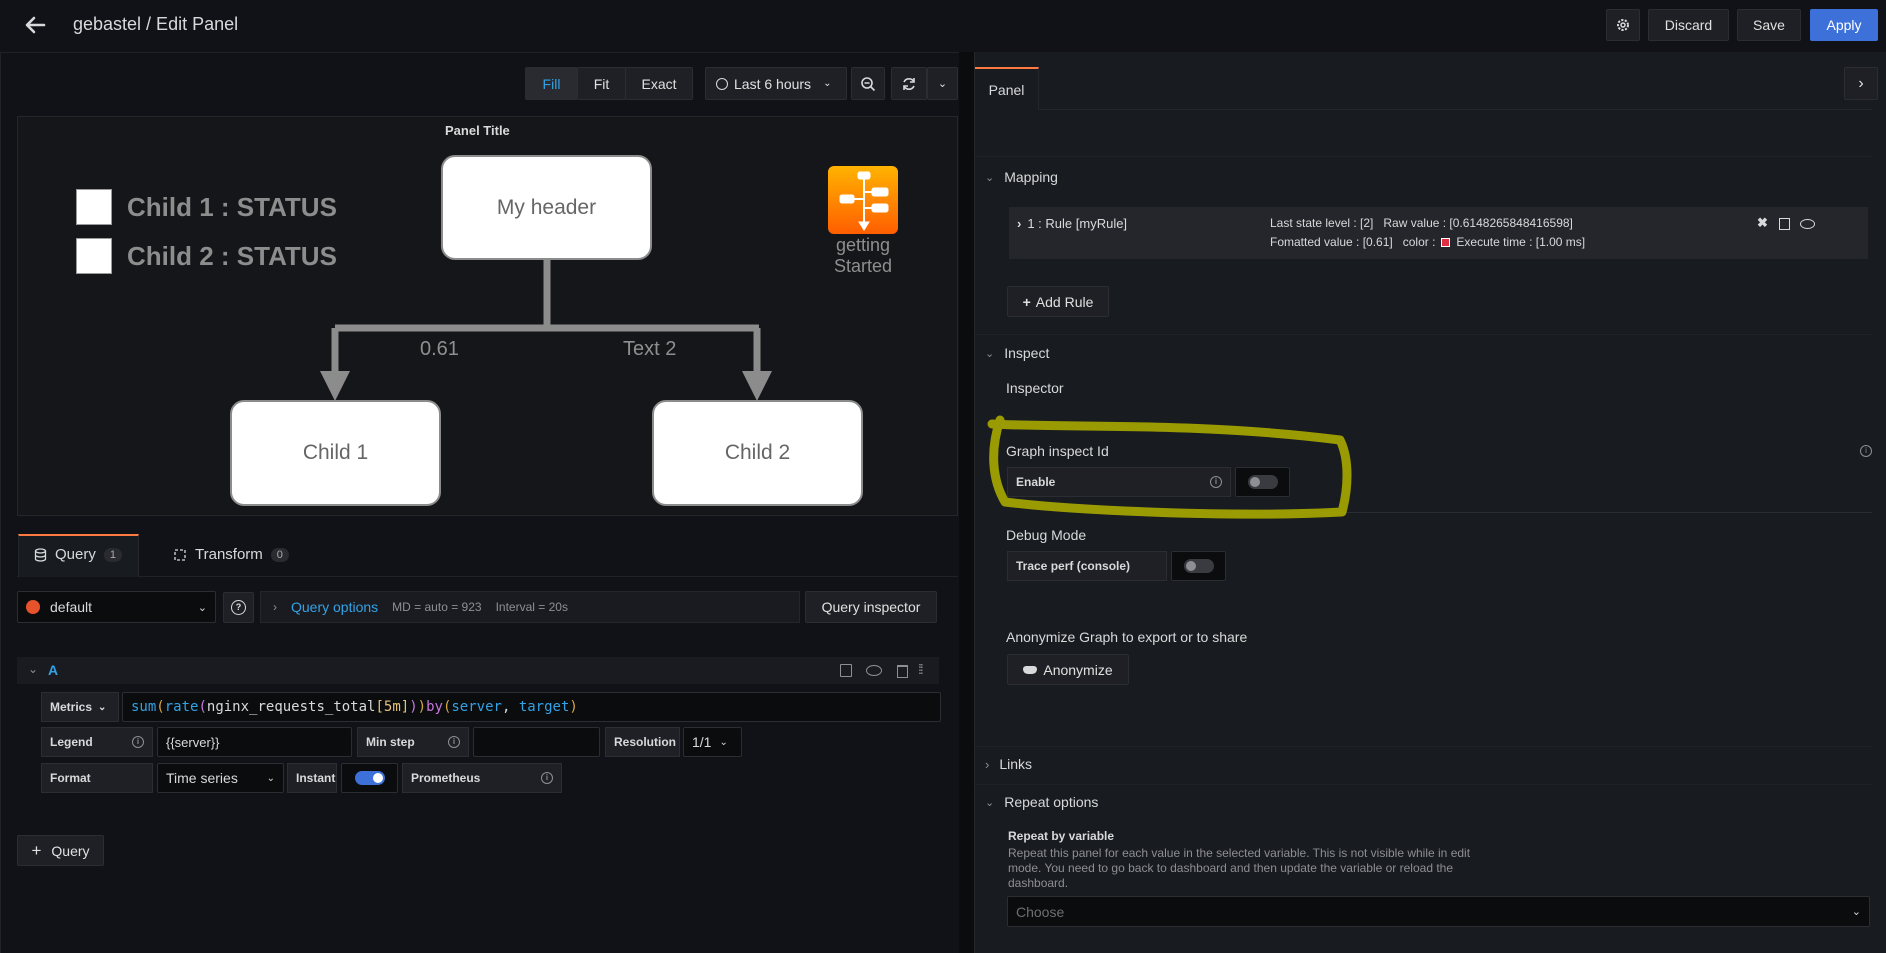 Image resolution: width=1886 pixels, height=953 pixels. Describe the element at coordinates (33, 607) in the screenshot. I see `prometheus-icon` at that location.